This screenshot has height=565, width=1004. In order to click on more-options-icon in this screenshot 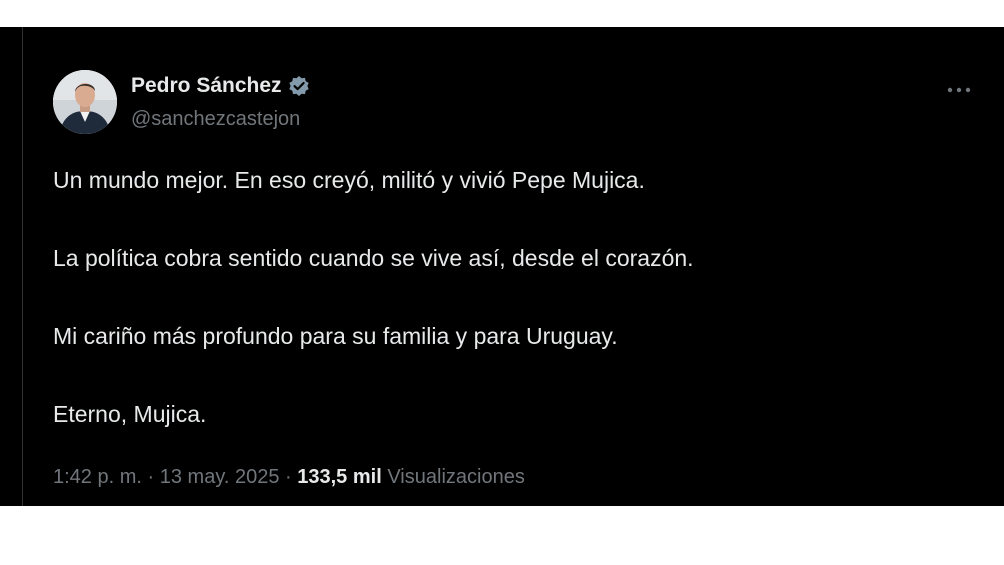, I will do `click(959, 90)`.